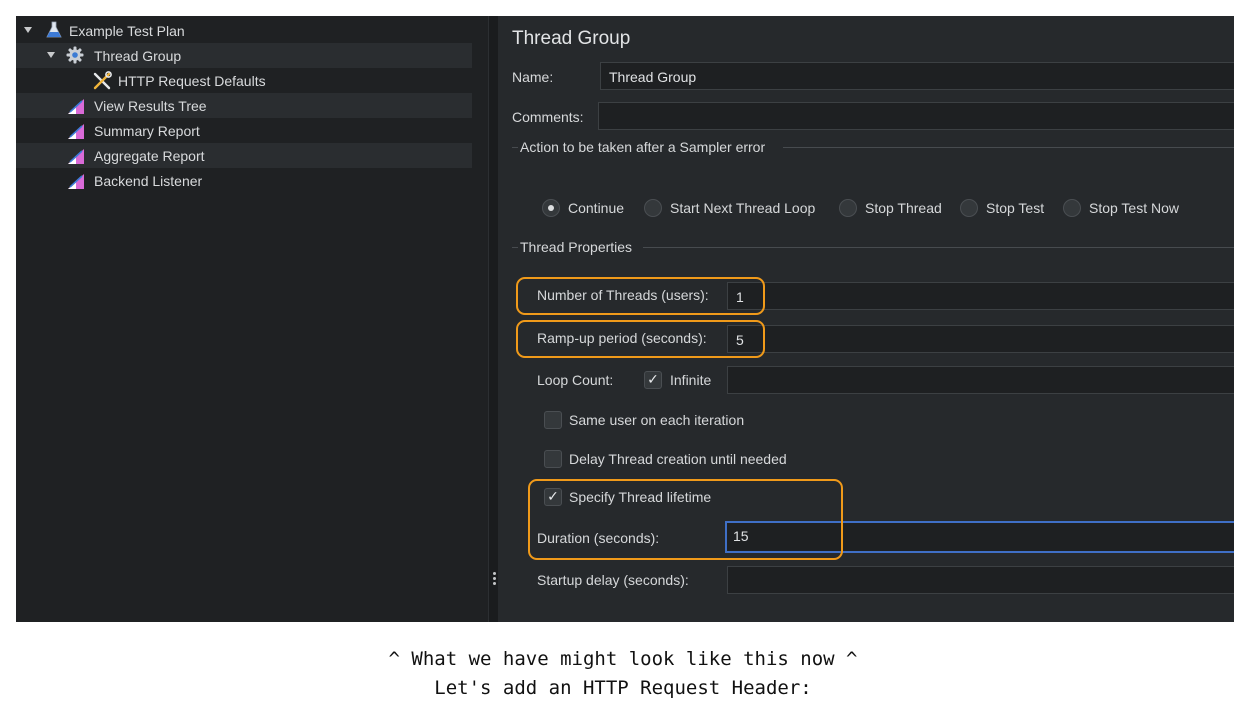 The image size is (1246, 720). What do you see at coordinates (551, 208) in the screenshot?
I see `continue-radio` at bounding box center [551, 208].